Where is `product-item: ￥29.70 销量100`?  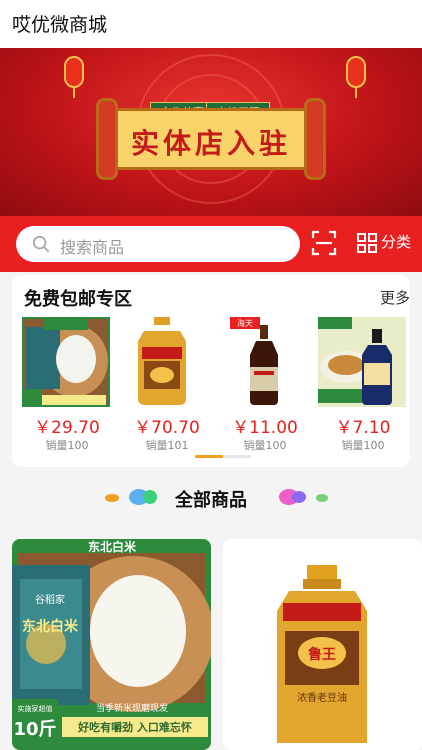
product-item: ￥29.70 销量100 is located at coordinates (61, 384).